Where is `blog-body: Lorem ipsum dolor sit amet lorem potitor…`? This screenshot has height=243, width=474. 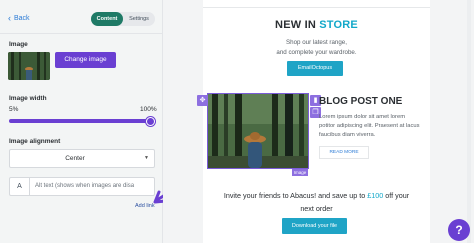
blog-body: Lorem ipsum dolor sit amet lorem potitor… is located at coordinates (369, 126).